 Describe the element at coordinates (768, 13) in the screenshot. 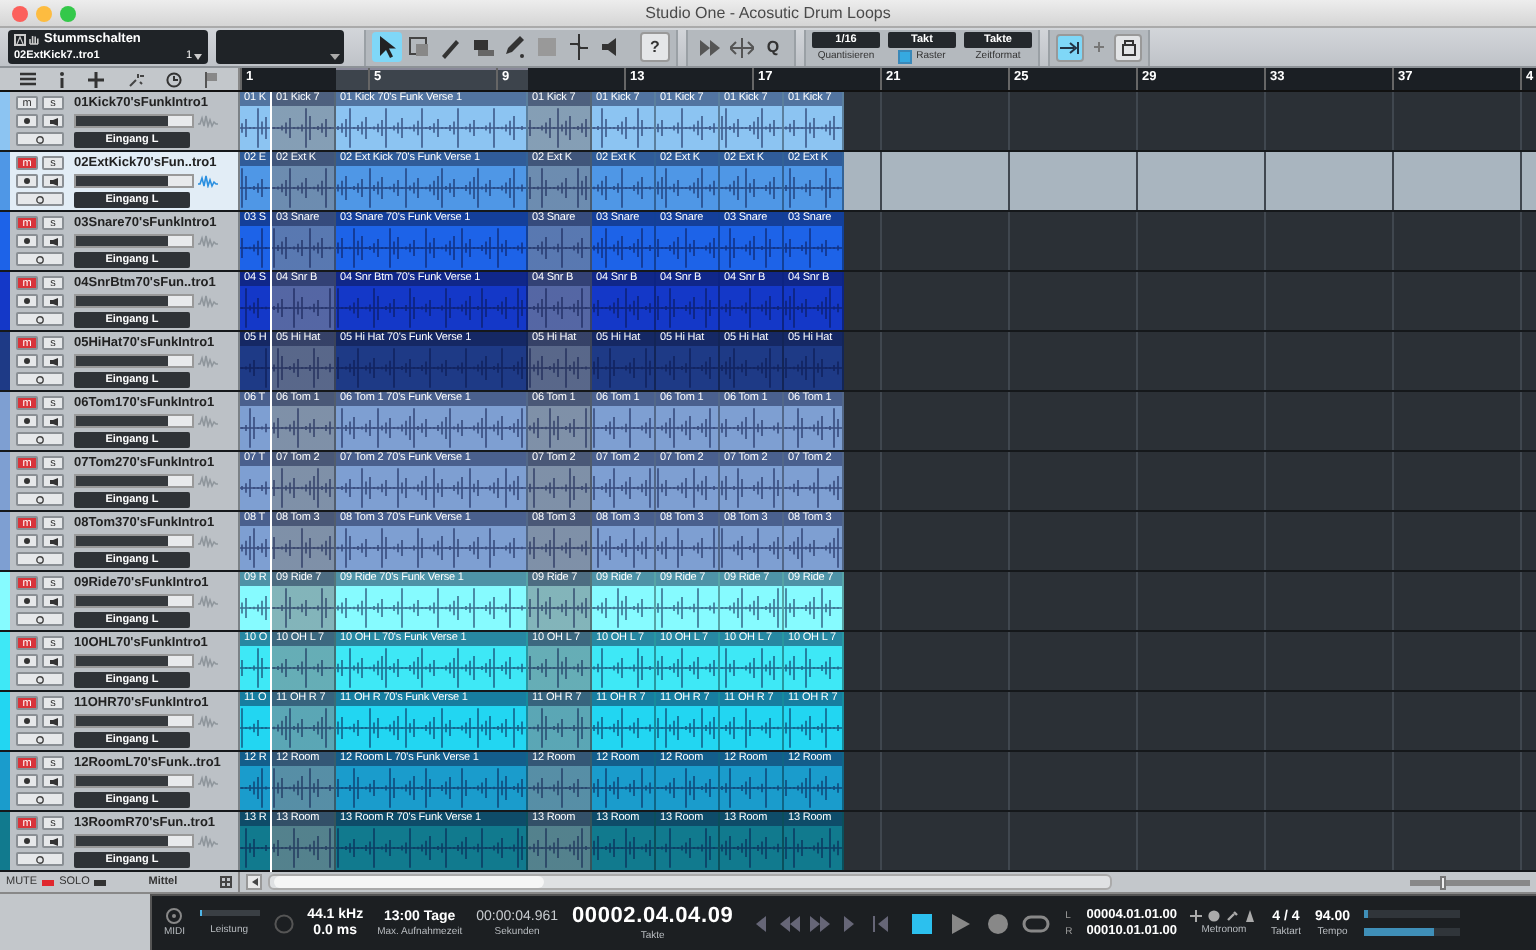

I see `window-title: Studio One - Acosutic Drum Loops` at that location.